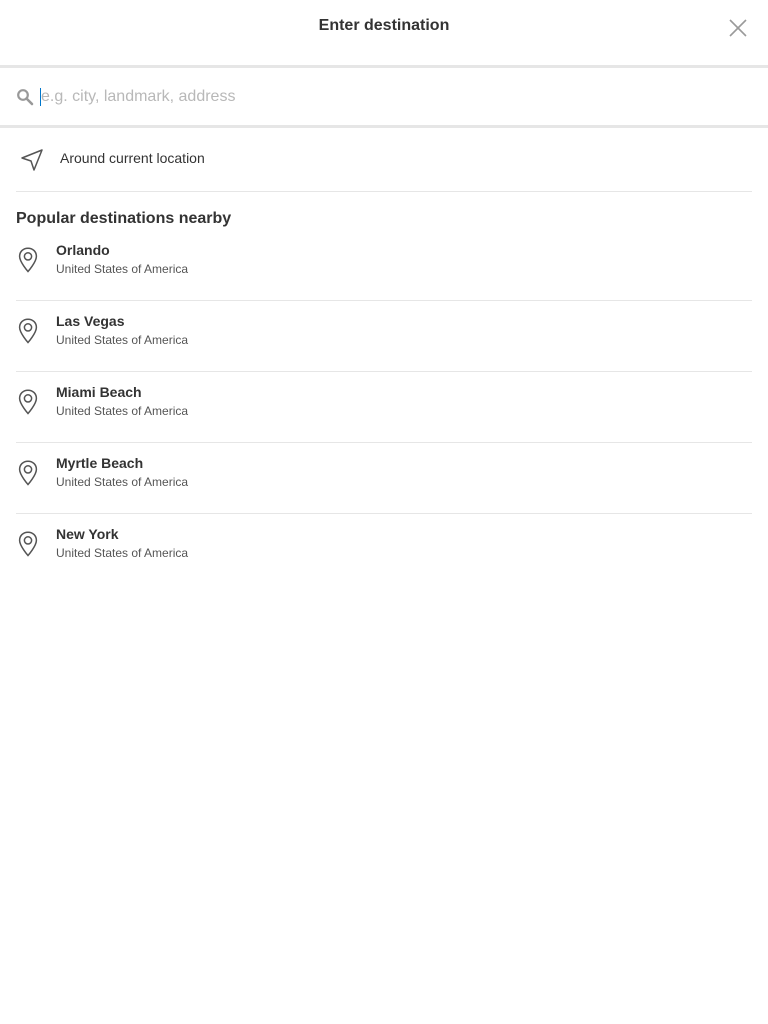 This screenshot has width=768, height=1024. What do you see at coordinates (384, 549) in the screenshot?
I see `destination-item-new-york: New York United States of America` at bounding box center [384, 549].